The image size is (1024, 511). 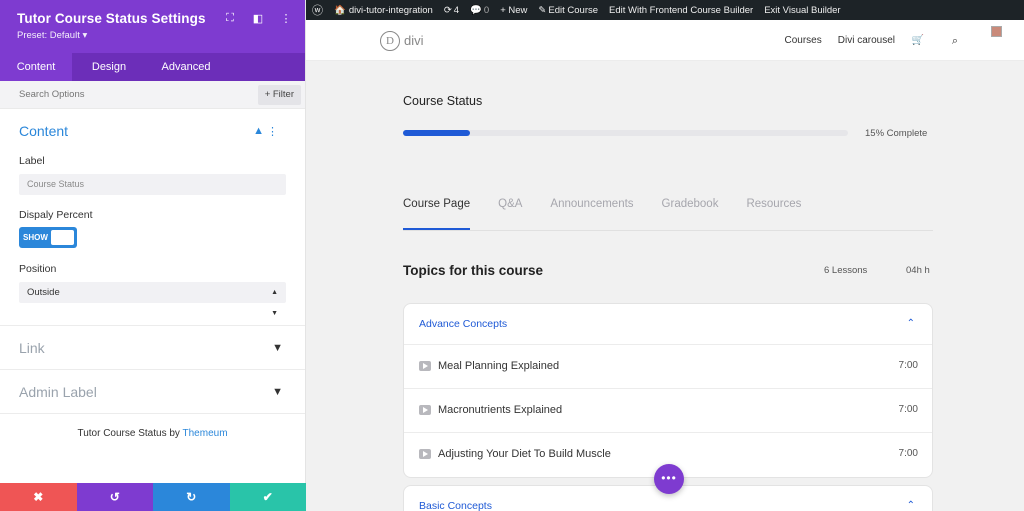 I want to click on search-options-input, so click(x=138, y=94).